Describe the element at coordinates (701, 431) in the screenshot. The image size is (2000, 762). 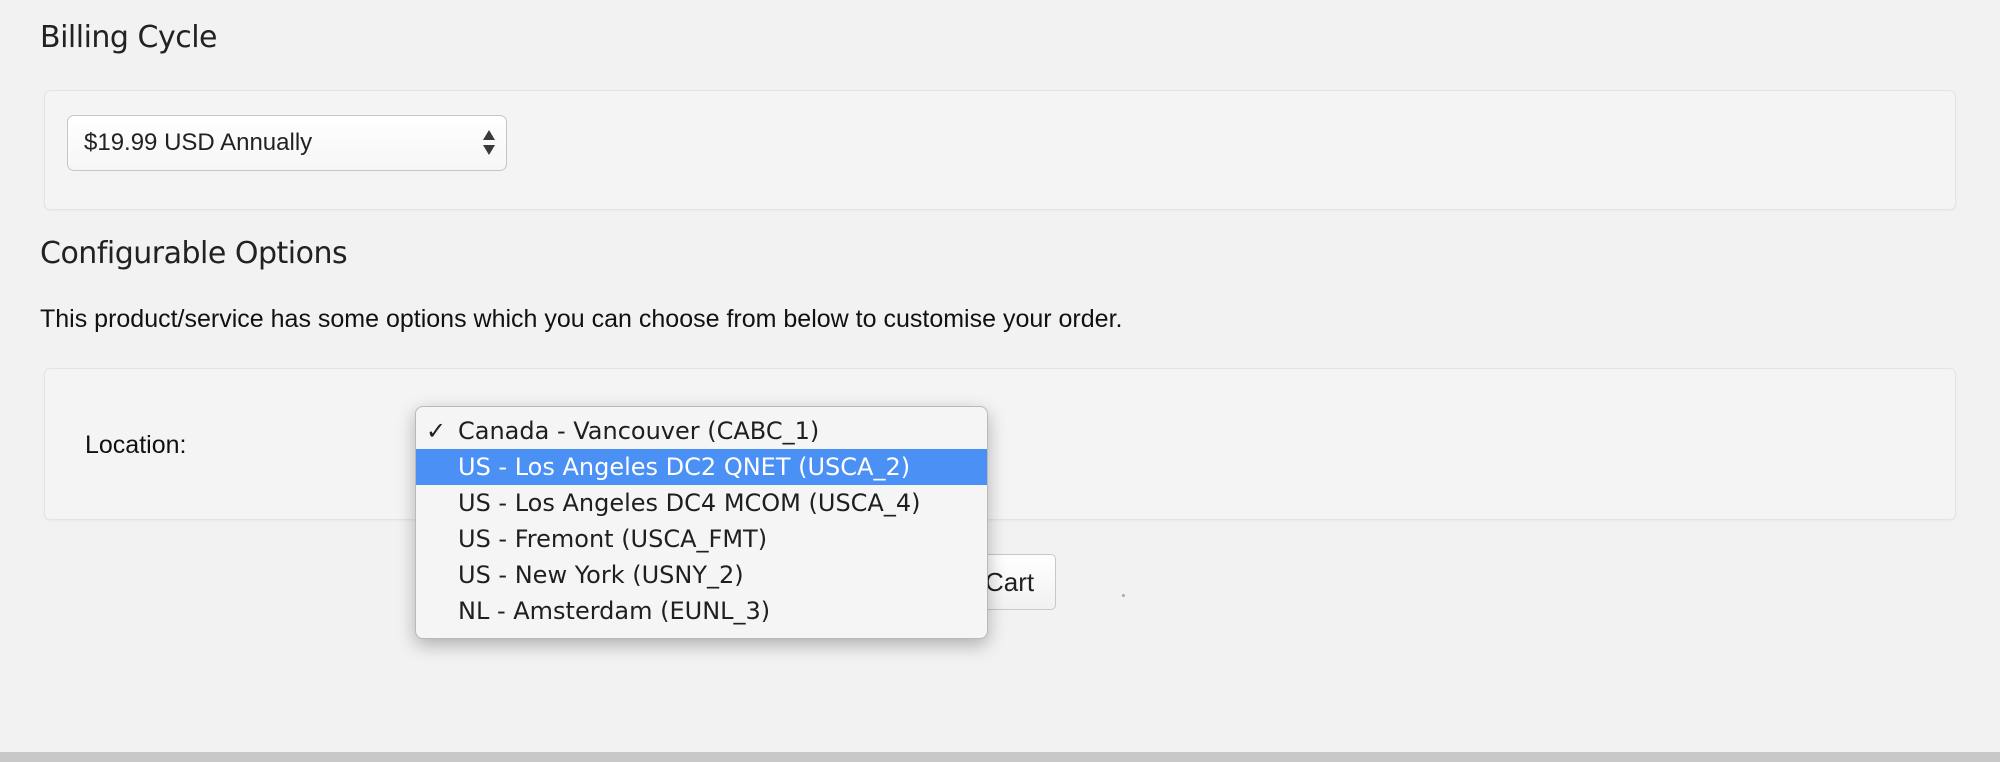
I see `location-option: ✓ Canada - Vancouver (CABC_1)` at that location.